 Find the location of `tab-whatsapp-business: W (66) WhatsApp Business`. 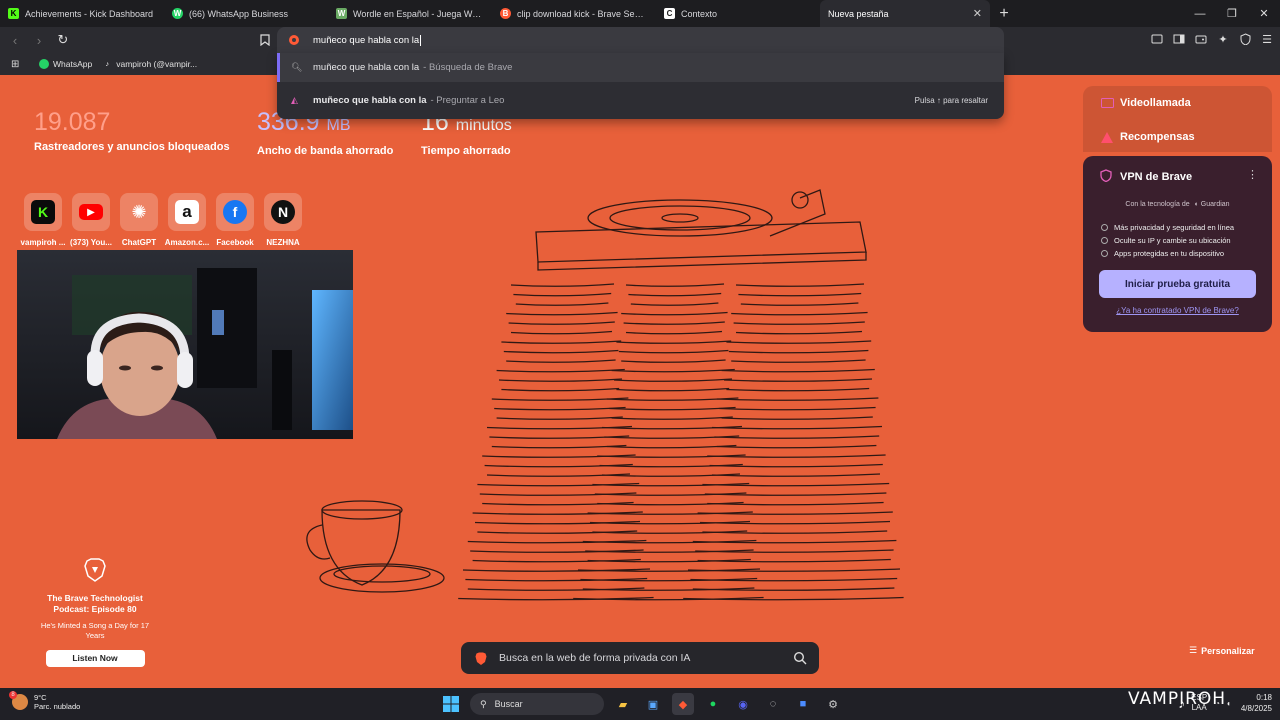

tab-whatsapp-business: W (66) WhatsApp Business is located at coordinates (246, 13).